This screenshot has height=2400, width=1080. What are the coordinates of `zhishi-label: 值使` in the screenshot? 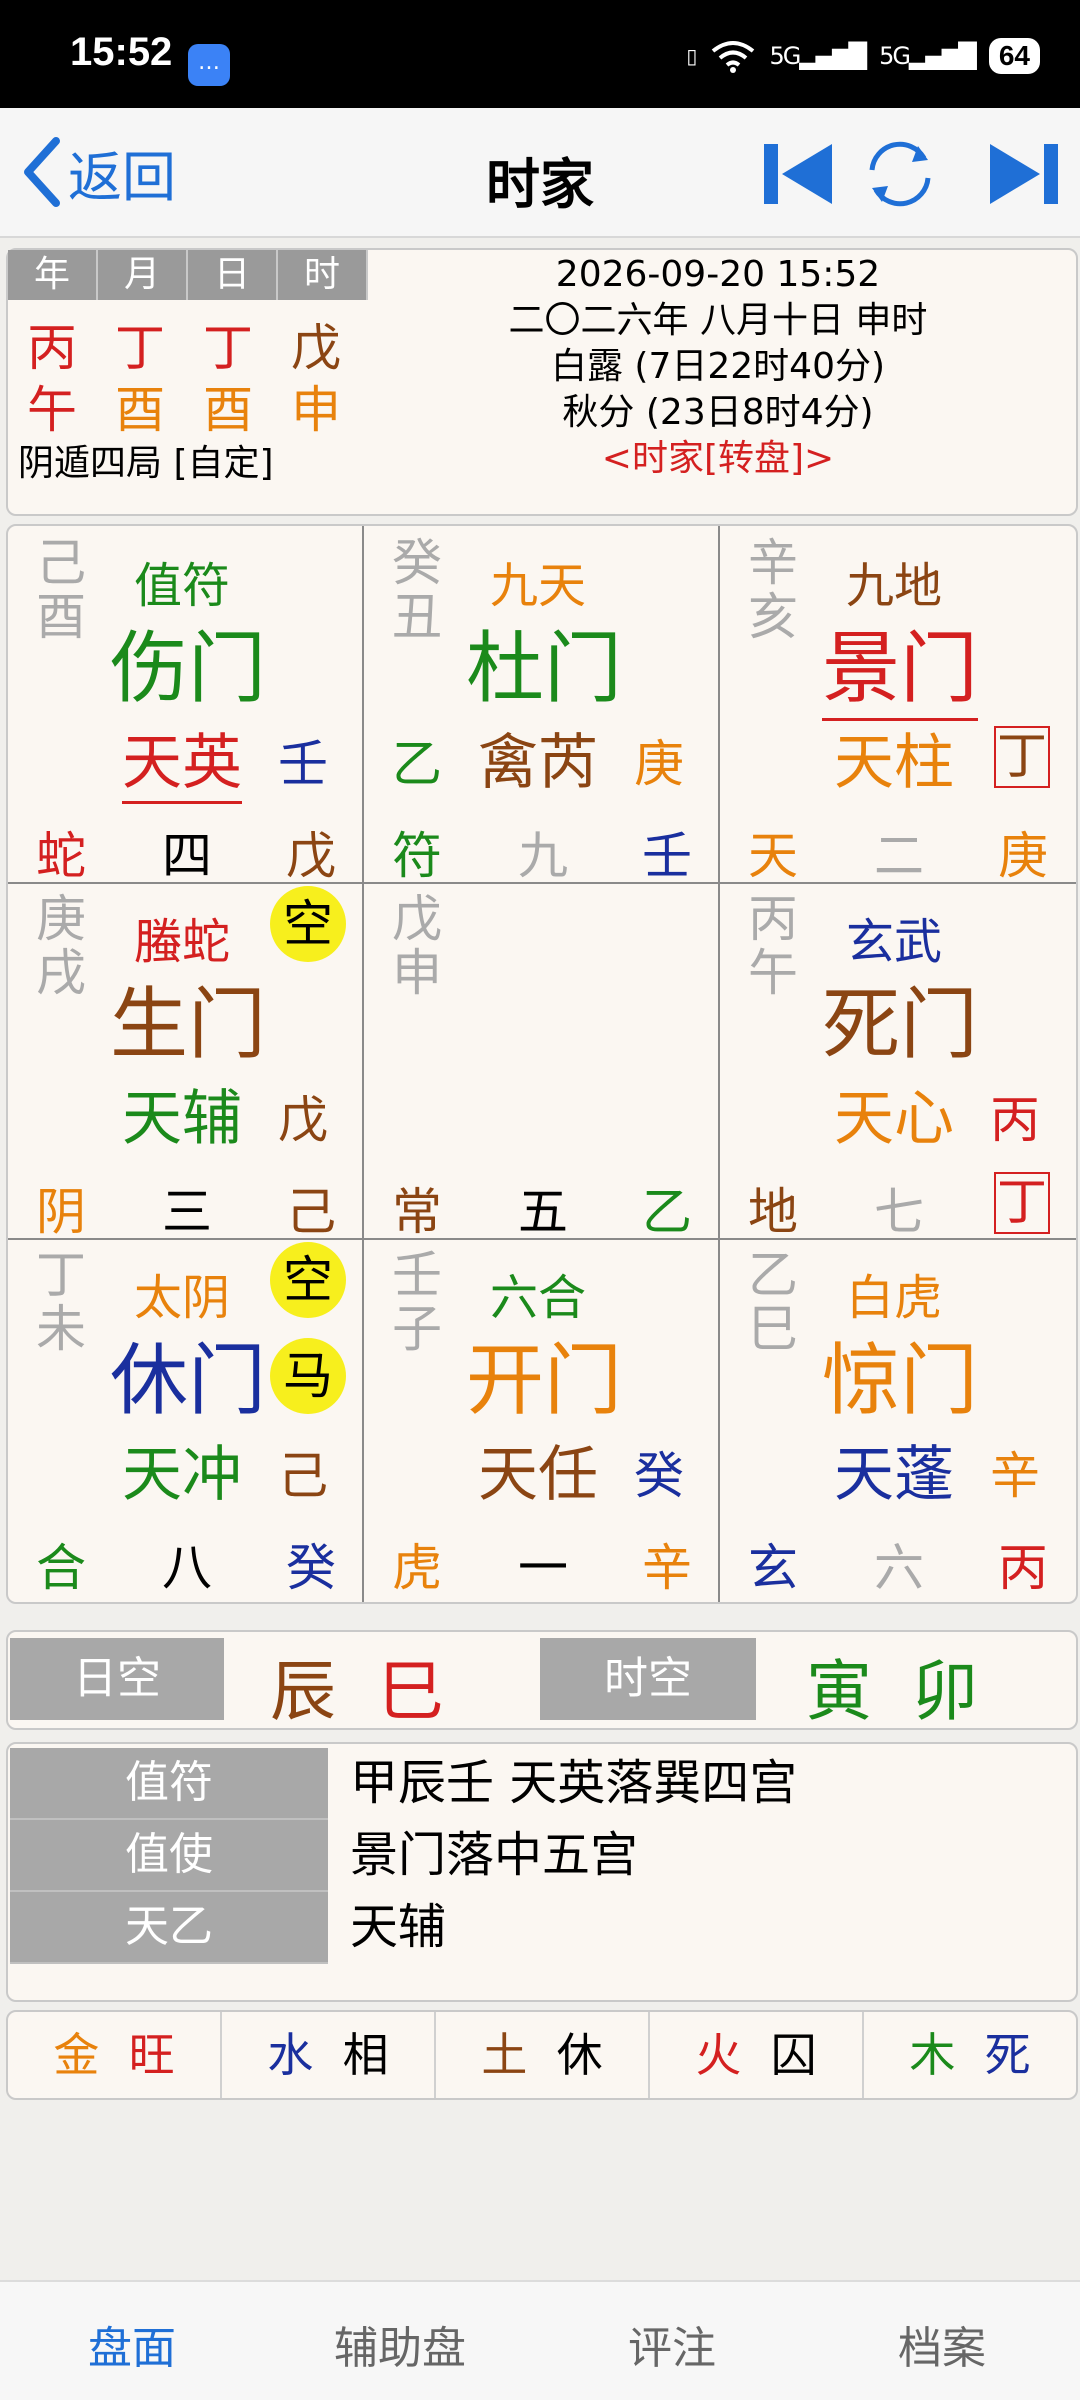 It's located at (169, 1856).